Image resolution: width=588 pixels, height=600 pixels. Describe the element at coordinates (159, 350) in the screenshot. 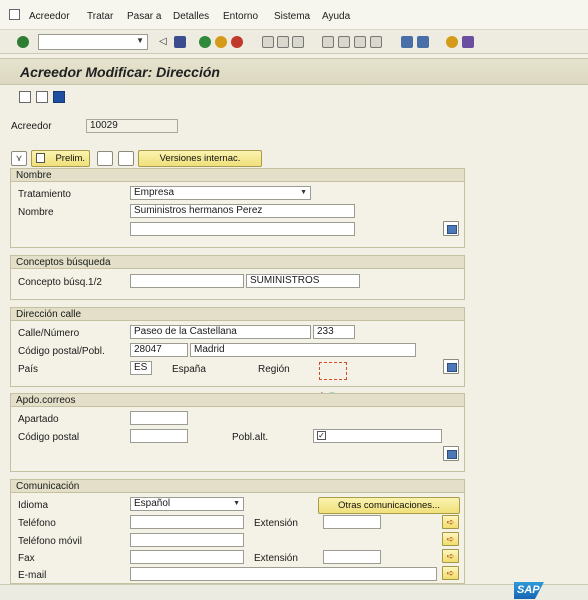

I see `cp-field: 28047` at that location.